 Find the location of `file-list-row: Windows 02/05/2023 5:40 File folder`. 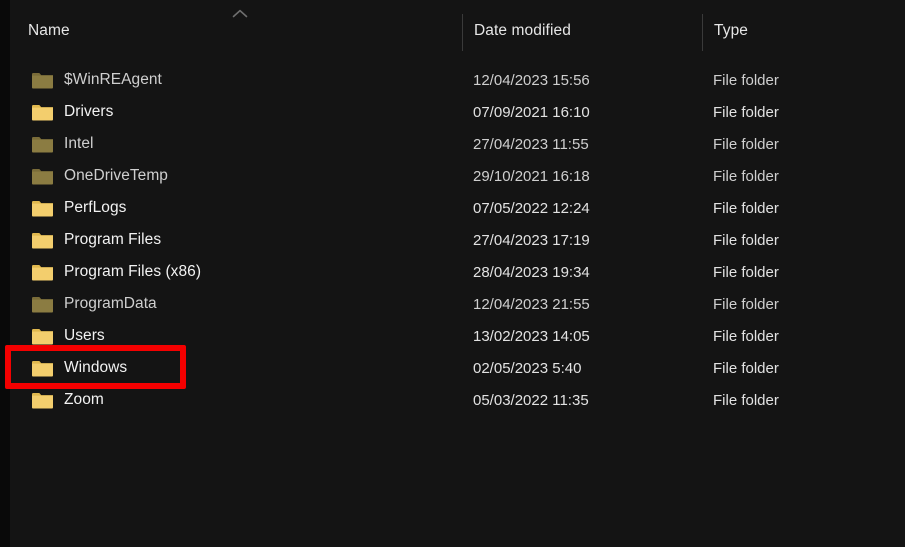

file-list-row: Windows 02/05/2023 5:40 File folder is located at coordinates (452, 368).